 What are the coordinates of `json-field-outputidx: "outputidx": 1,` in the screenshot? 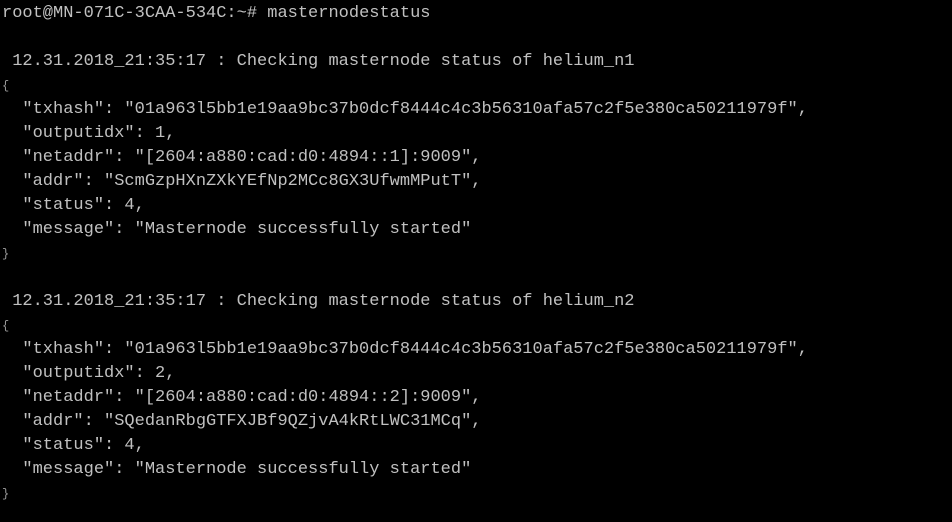 It's located at (89, 133).